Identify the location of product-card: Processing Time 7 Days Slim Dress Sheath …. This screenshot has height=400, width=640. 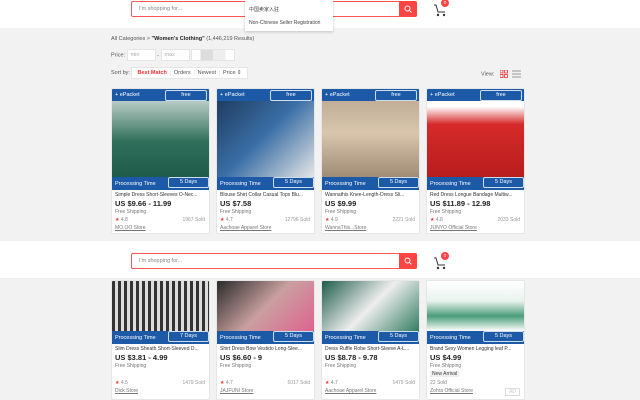
(160, 340).